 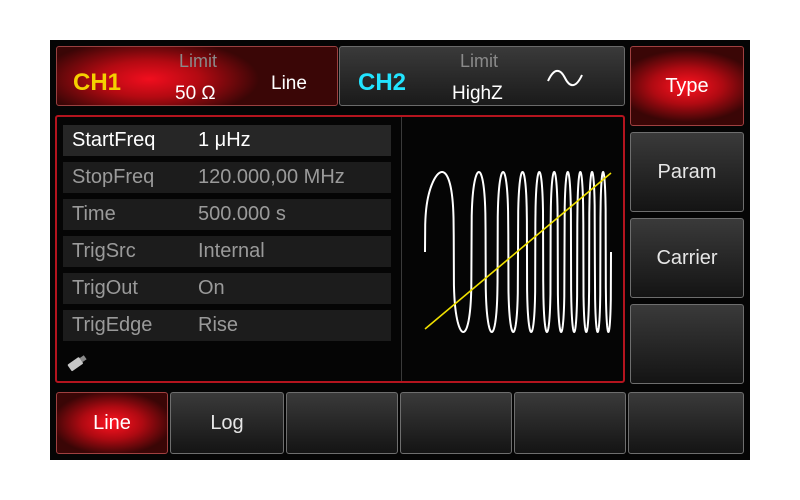 What do you see at coordinates (97, 82) in the screenshot?
I see `ch1-label: CH1` at bounding box center [97, 82].